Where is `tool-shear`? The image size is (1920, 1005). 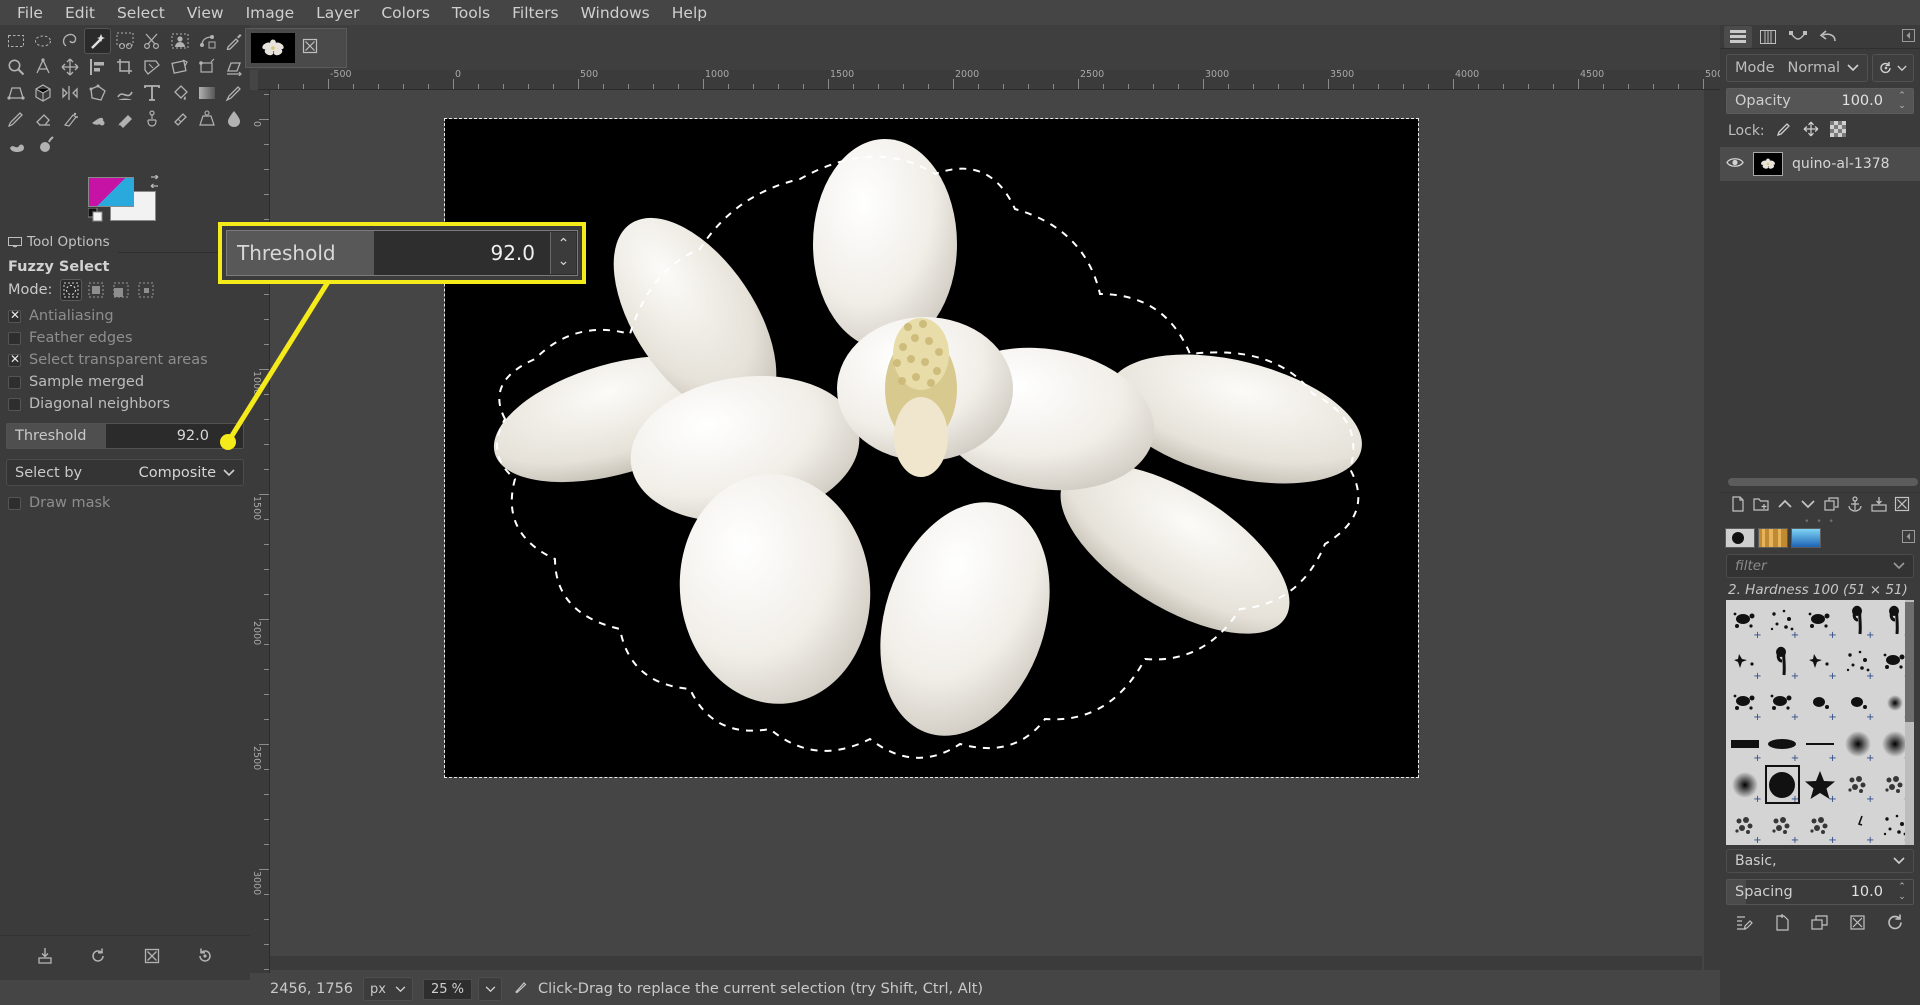 tool-shear is located at coordinates (234, 67).